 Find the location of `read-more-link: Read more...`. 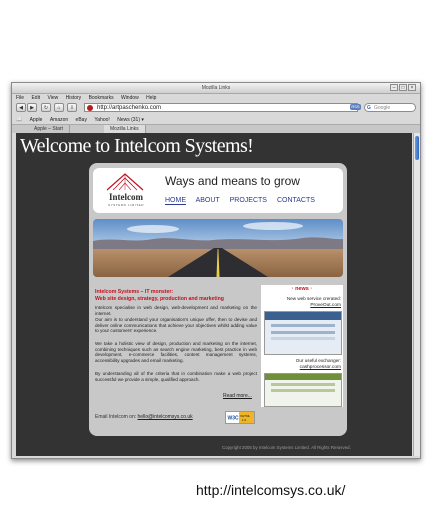

read-more-link: Read more... is located at coordinates (237, 396).